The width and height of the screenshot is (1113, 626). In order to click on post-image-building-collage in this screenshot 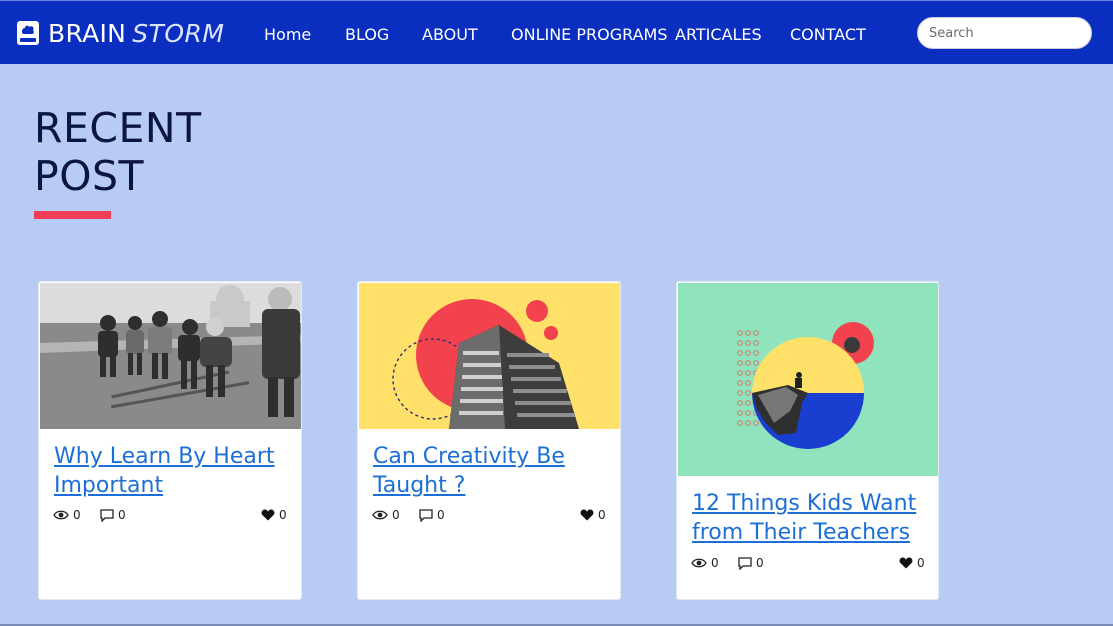, I will do `click(490, 356)`.